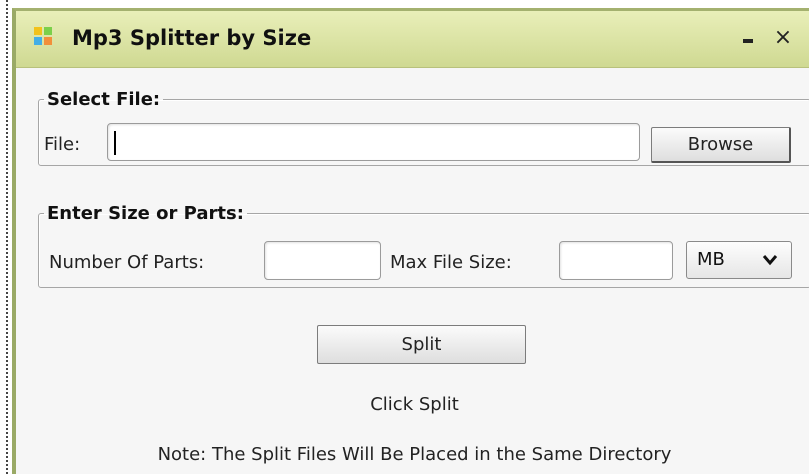  What do you see at coordinates (739, 260) in the screenshot?
I see `size-unit-select: MB` at bounding box center [739, 260].